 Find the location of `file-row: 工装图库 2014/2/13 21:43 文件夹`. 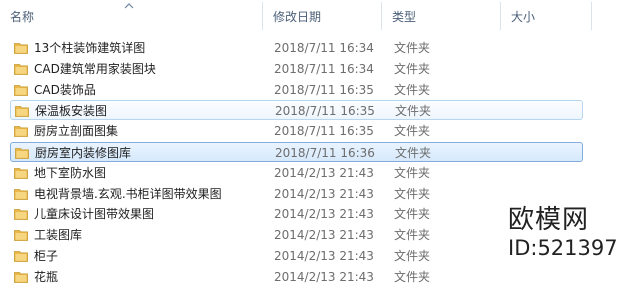

file-row: 工装图库 2014/2/13 21:43 文件夹 is located at coordinates (296, 235).